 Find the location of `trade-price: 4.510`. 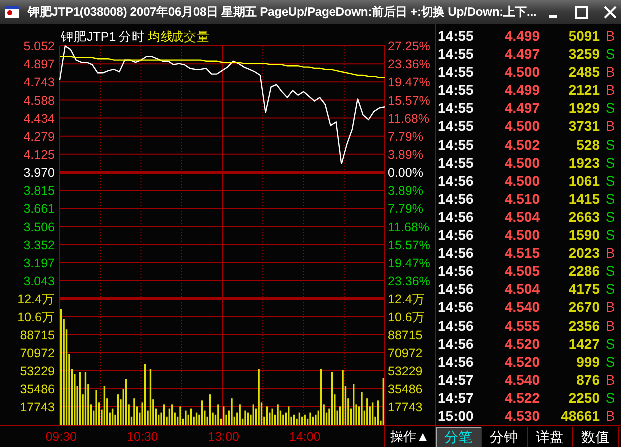

trade-price: 4.510 is located at coordinates (522, 199).